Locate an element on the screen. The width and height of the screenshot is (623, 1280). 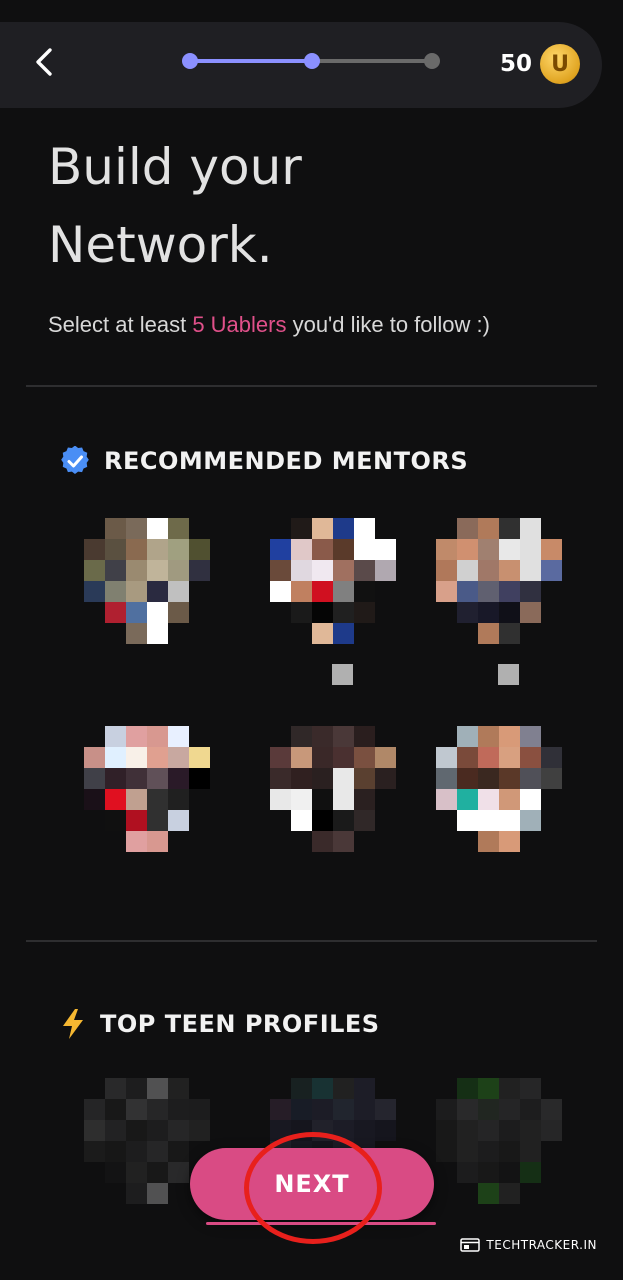
divider-bottom is located at coordinates (311, 941).